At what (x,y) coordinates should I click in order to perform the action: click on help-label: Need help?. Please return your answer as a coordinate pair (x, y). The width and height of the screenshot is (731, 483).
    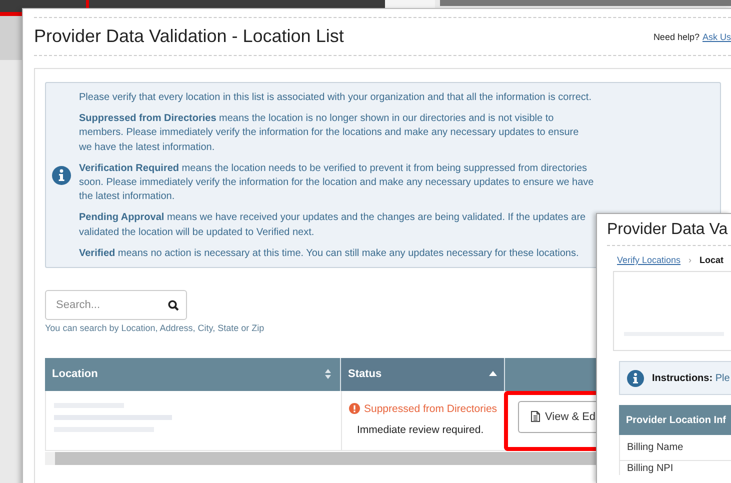
    Looking at the image, I should click on (676, 37).